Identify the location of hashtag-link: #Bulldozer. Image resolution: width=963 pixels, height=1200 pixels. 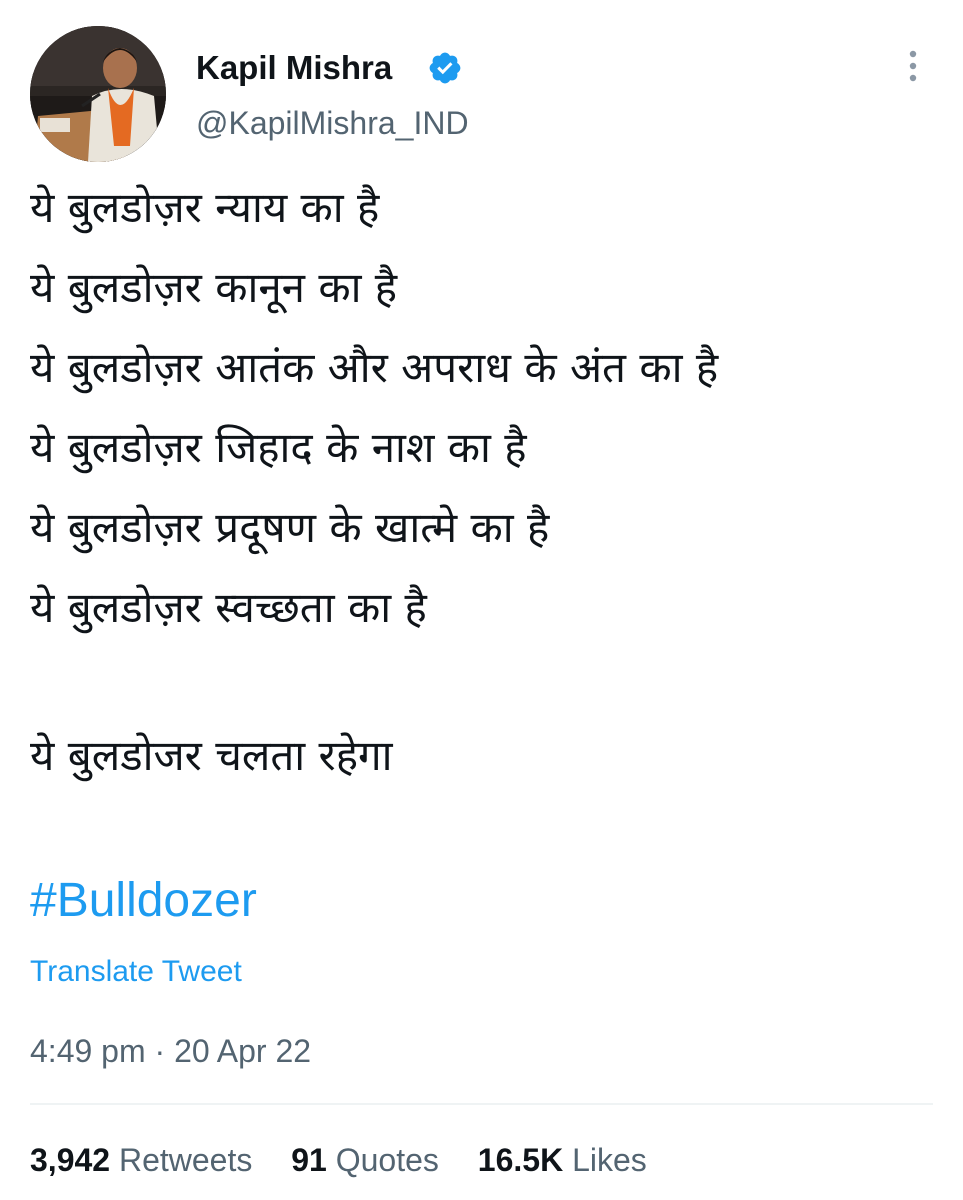
(143, 901).